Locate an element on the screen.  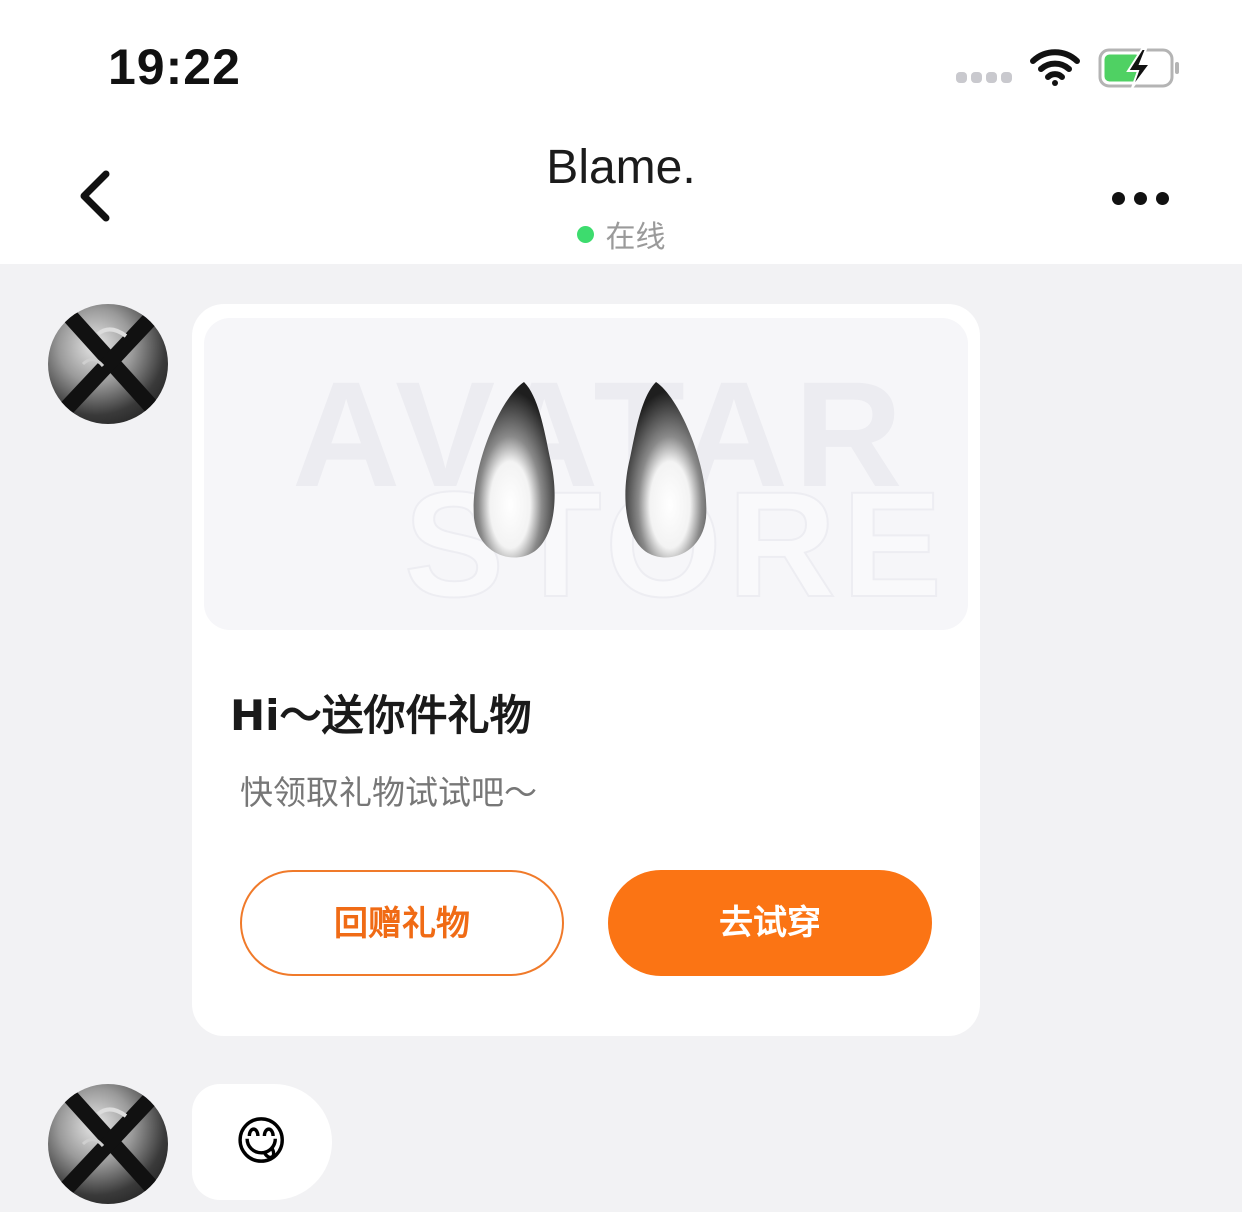
chat-title: Blame. is located at coordinates (621, 167).